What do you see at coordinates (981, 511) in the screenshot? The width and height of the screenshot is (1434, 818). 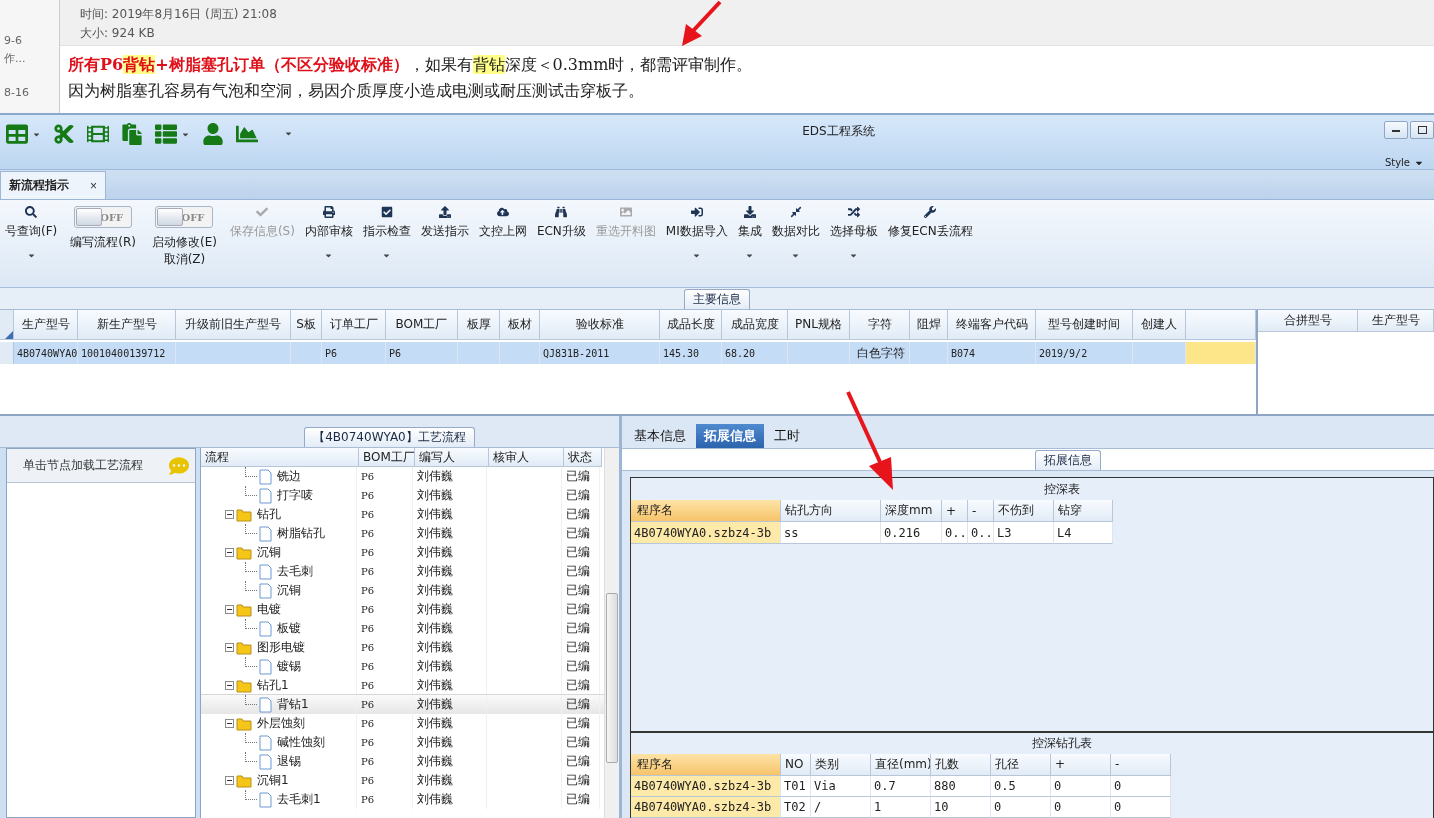 I see `column-header: -` at bounding box center [981, 511].